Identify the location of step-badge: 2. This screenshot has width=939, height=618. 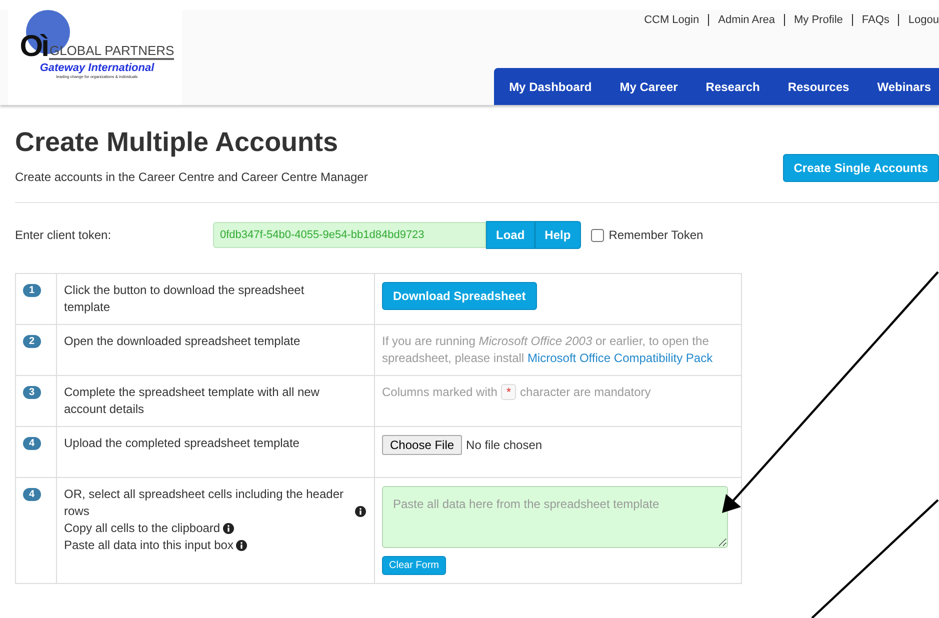
(32, 341).